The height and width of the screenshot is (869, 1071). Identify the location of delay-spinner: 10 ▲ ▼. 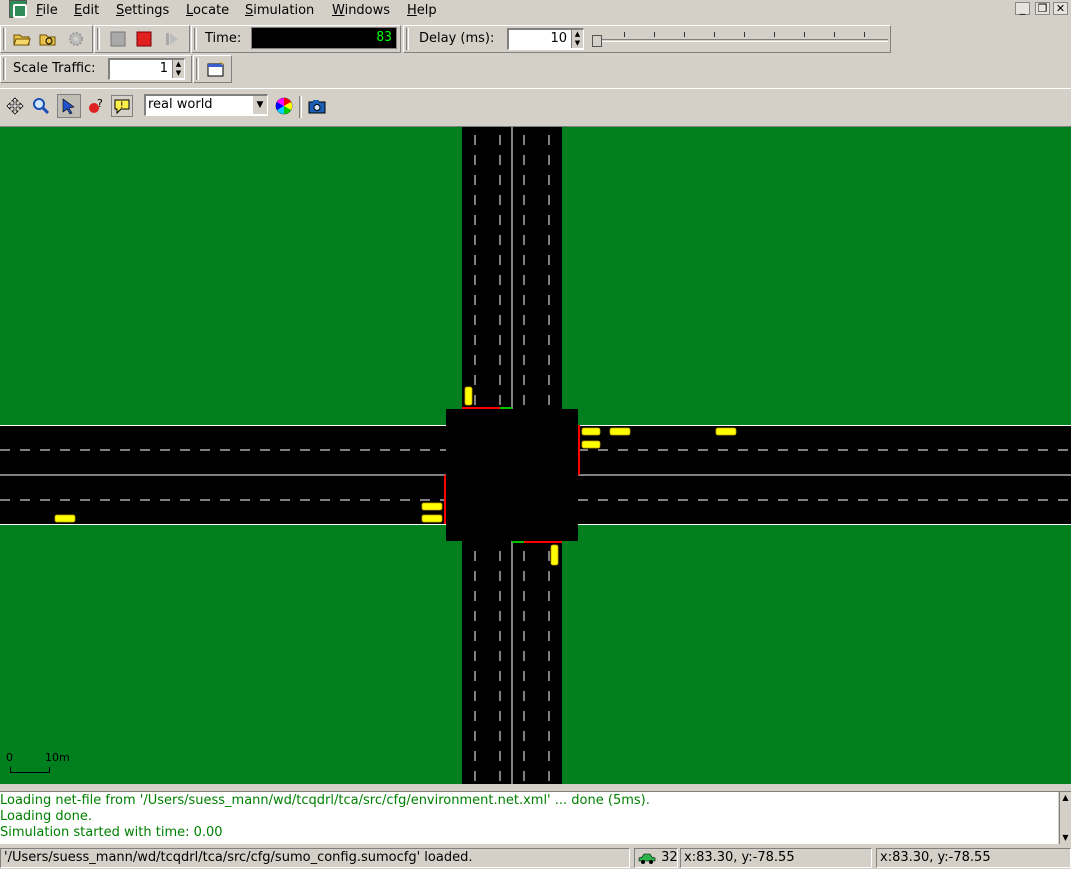
(545, 39).